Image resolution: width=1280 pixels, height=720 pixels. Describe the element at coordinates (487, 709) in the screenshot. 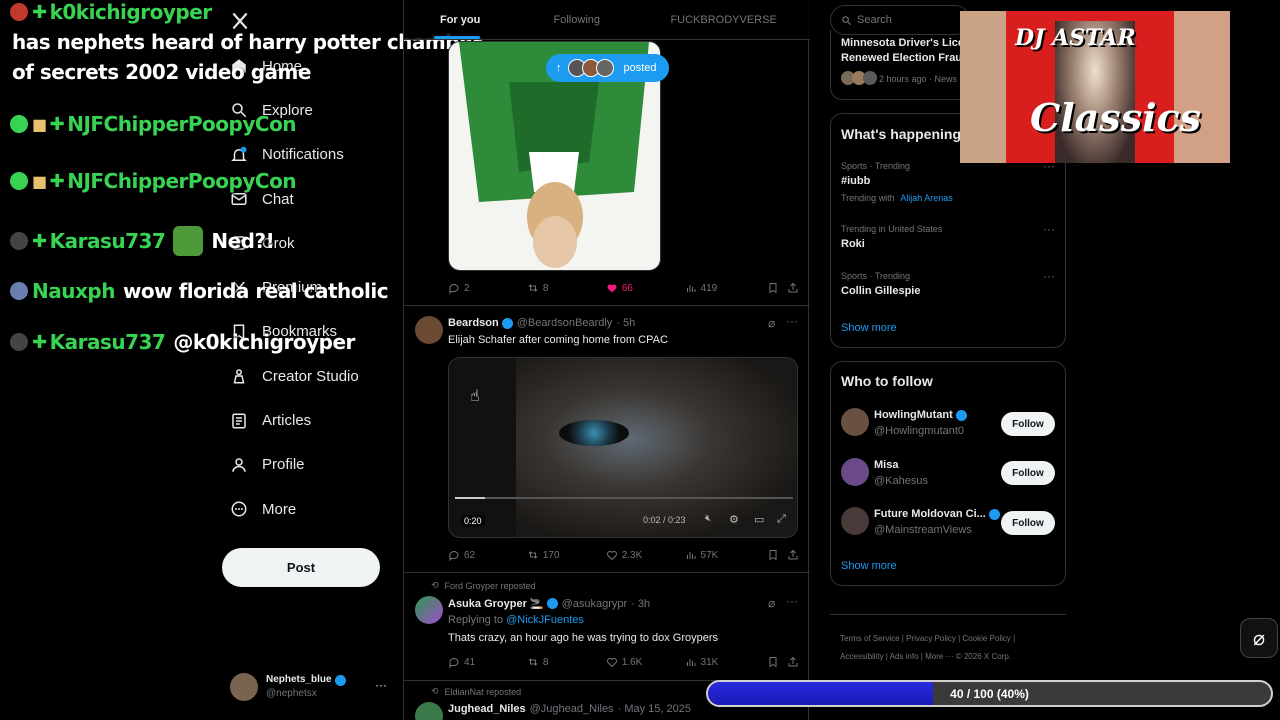

I see `author-name: Jughead_Niles` at that location.